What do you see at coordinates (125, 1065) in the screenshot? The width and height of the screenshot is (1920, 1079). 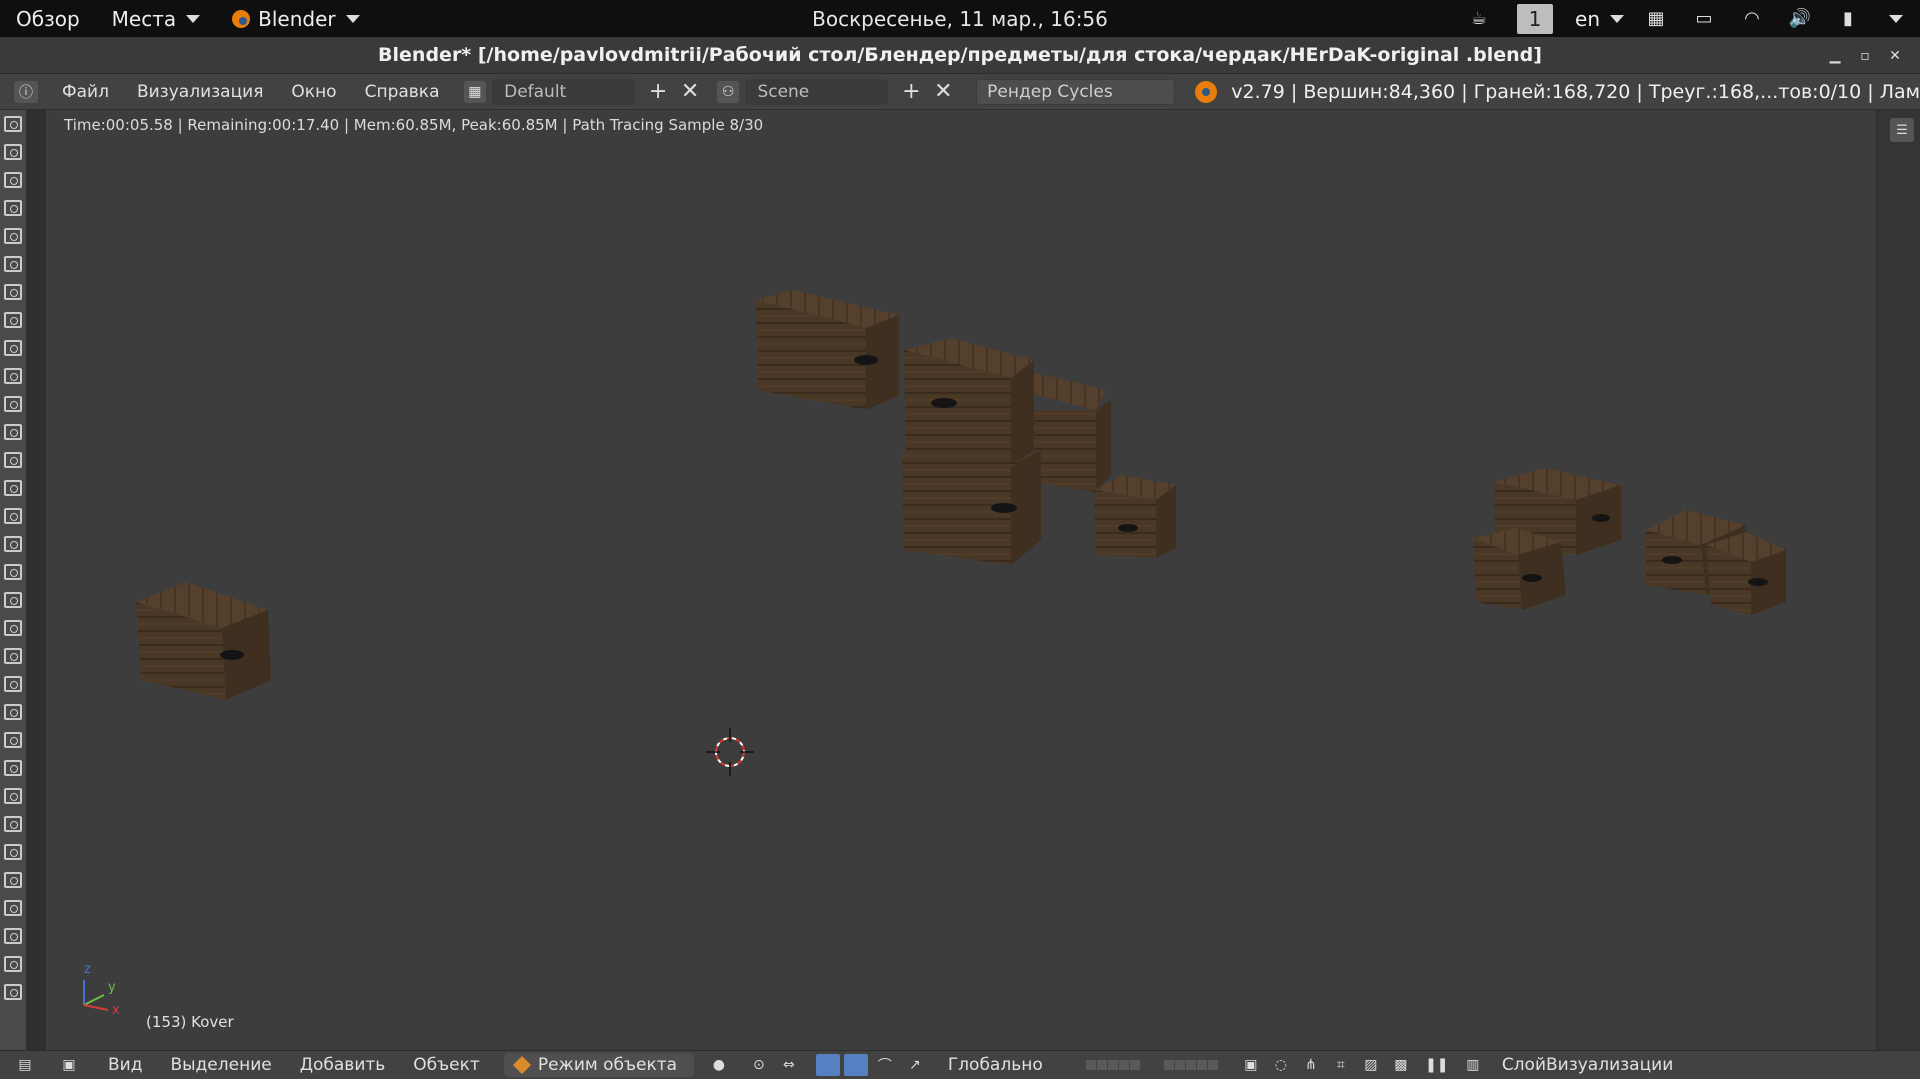 I see `menu-view: Вид` at bounding box center [125, 1065].